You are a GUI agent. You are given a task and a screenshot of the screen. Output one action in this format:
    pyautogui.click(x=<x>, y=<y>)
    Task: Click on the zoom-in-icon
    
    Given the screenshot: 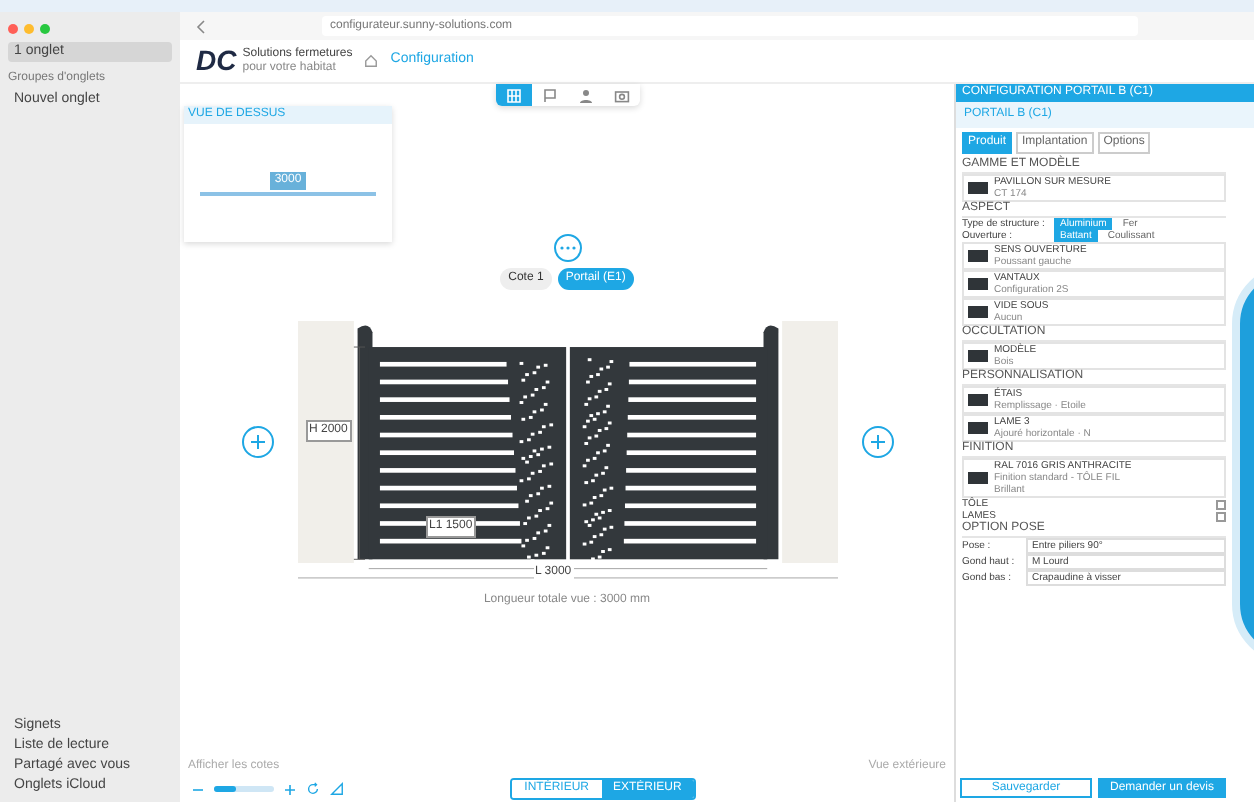 What is the action you would take?
    pyautogui.click(x=290, y=789)
    